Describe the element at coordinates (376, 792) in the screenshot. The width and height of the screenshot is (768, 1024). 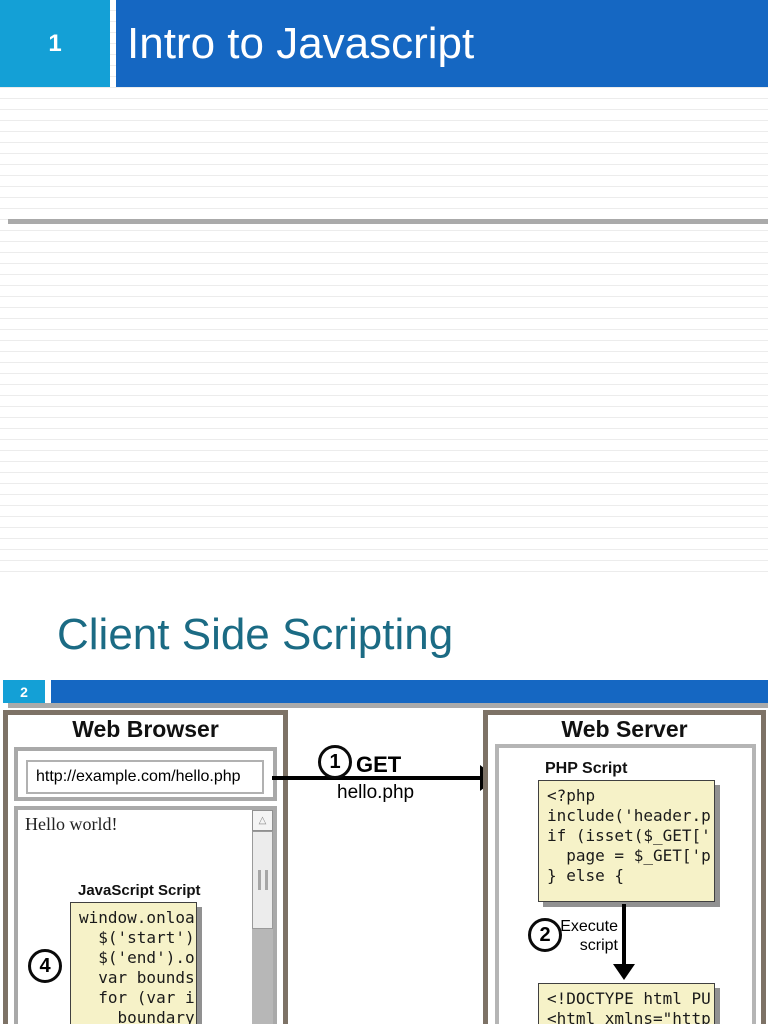
I see `request-file-label: hello.php` at that location.